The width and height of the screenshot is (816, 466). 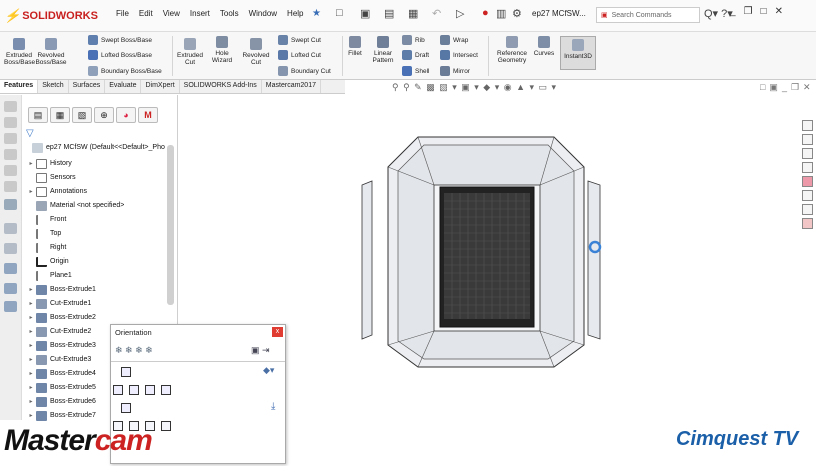 What do you see at coordinates (101, 163) in the screenshot?
I see `tree-item-history: ▸ History` at bounding box center [101, 163].